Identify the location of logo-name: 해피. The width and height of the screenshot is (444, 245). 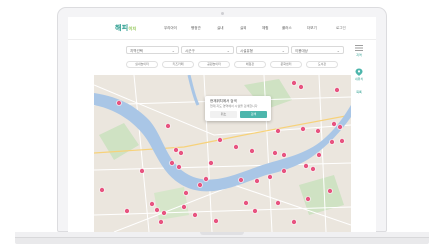
(122, 28).